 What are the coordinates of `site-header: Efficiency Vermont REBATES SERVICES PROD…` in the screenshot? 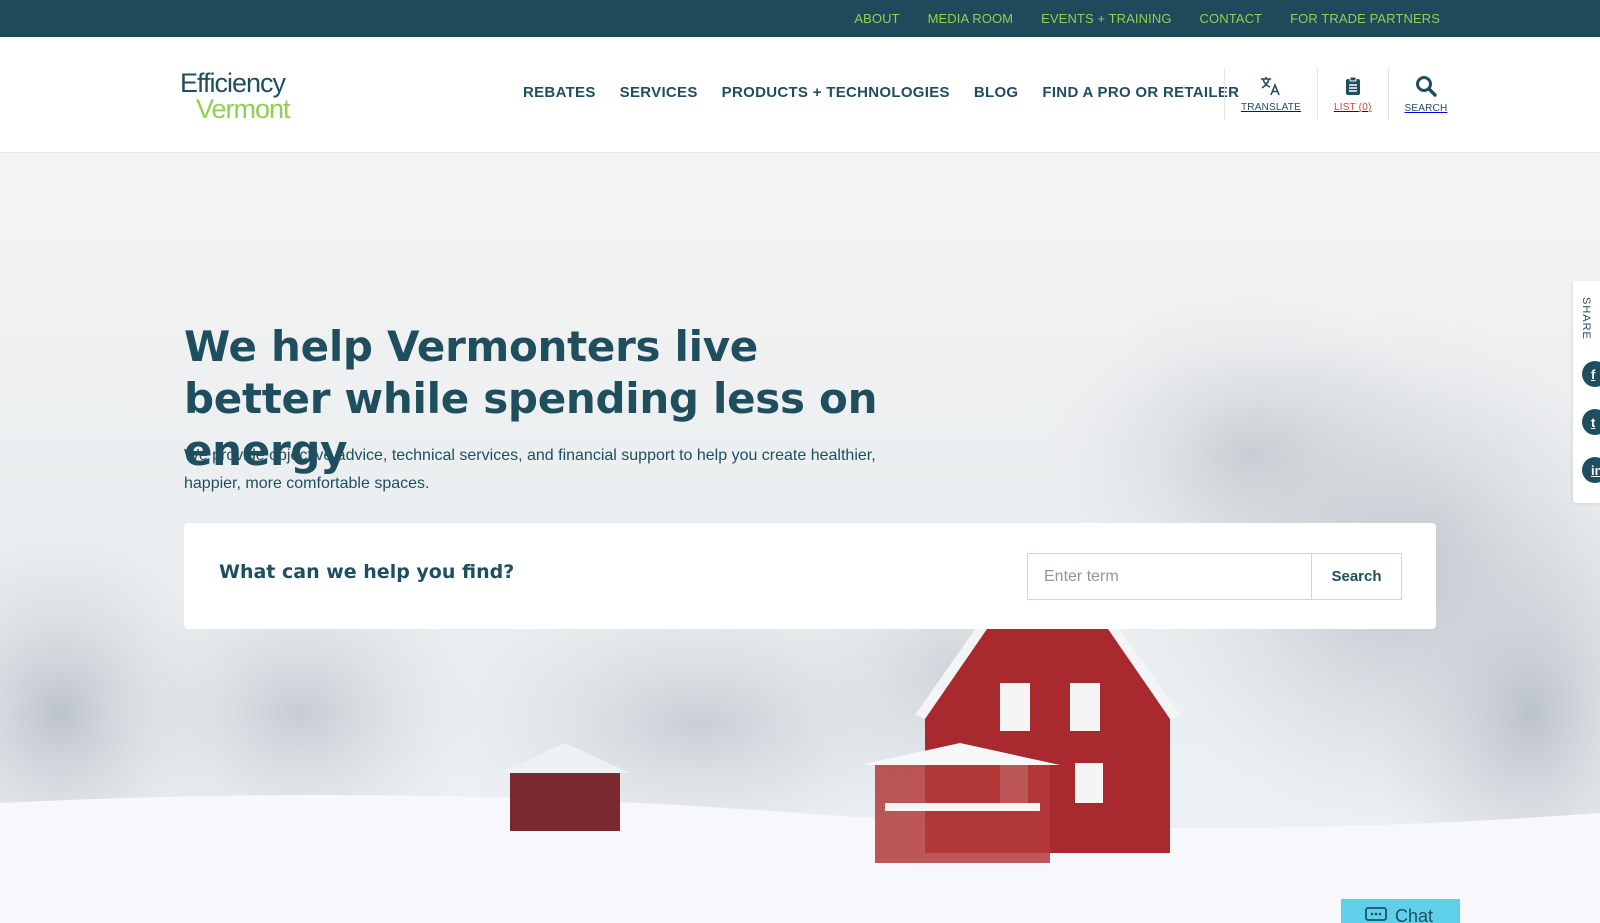 It's located at (800, 95).